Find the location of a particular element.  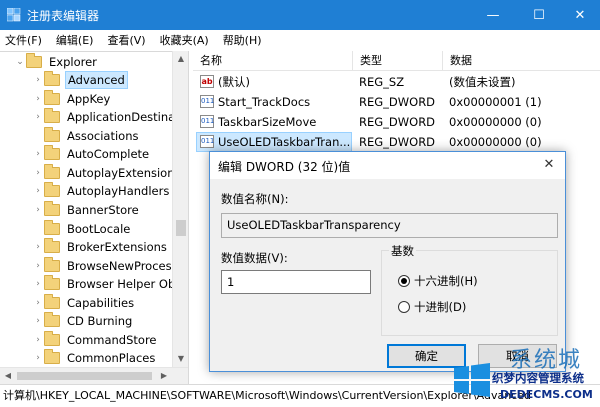

tree-item-label: Capabilities is located at coordinates (101, 303).